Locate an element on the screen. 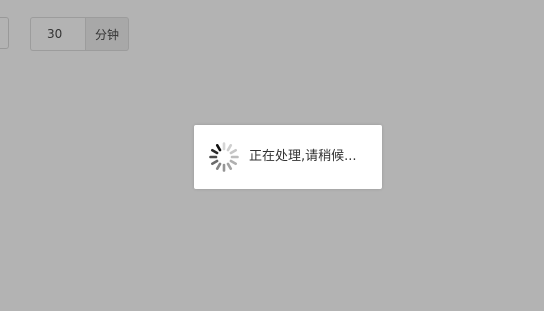  duration-unit-label: 分钟 is located at coordinates (107, 34).